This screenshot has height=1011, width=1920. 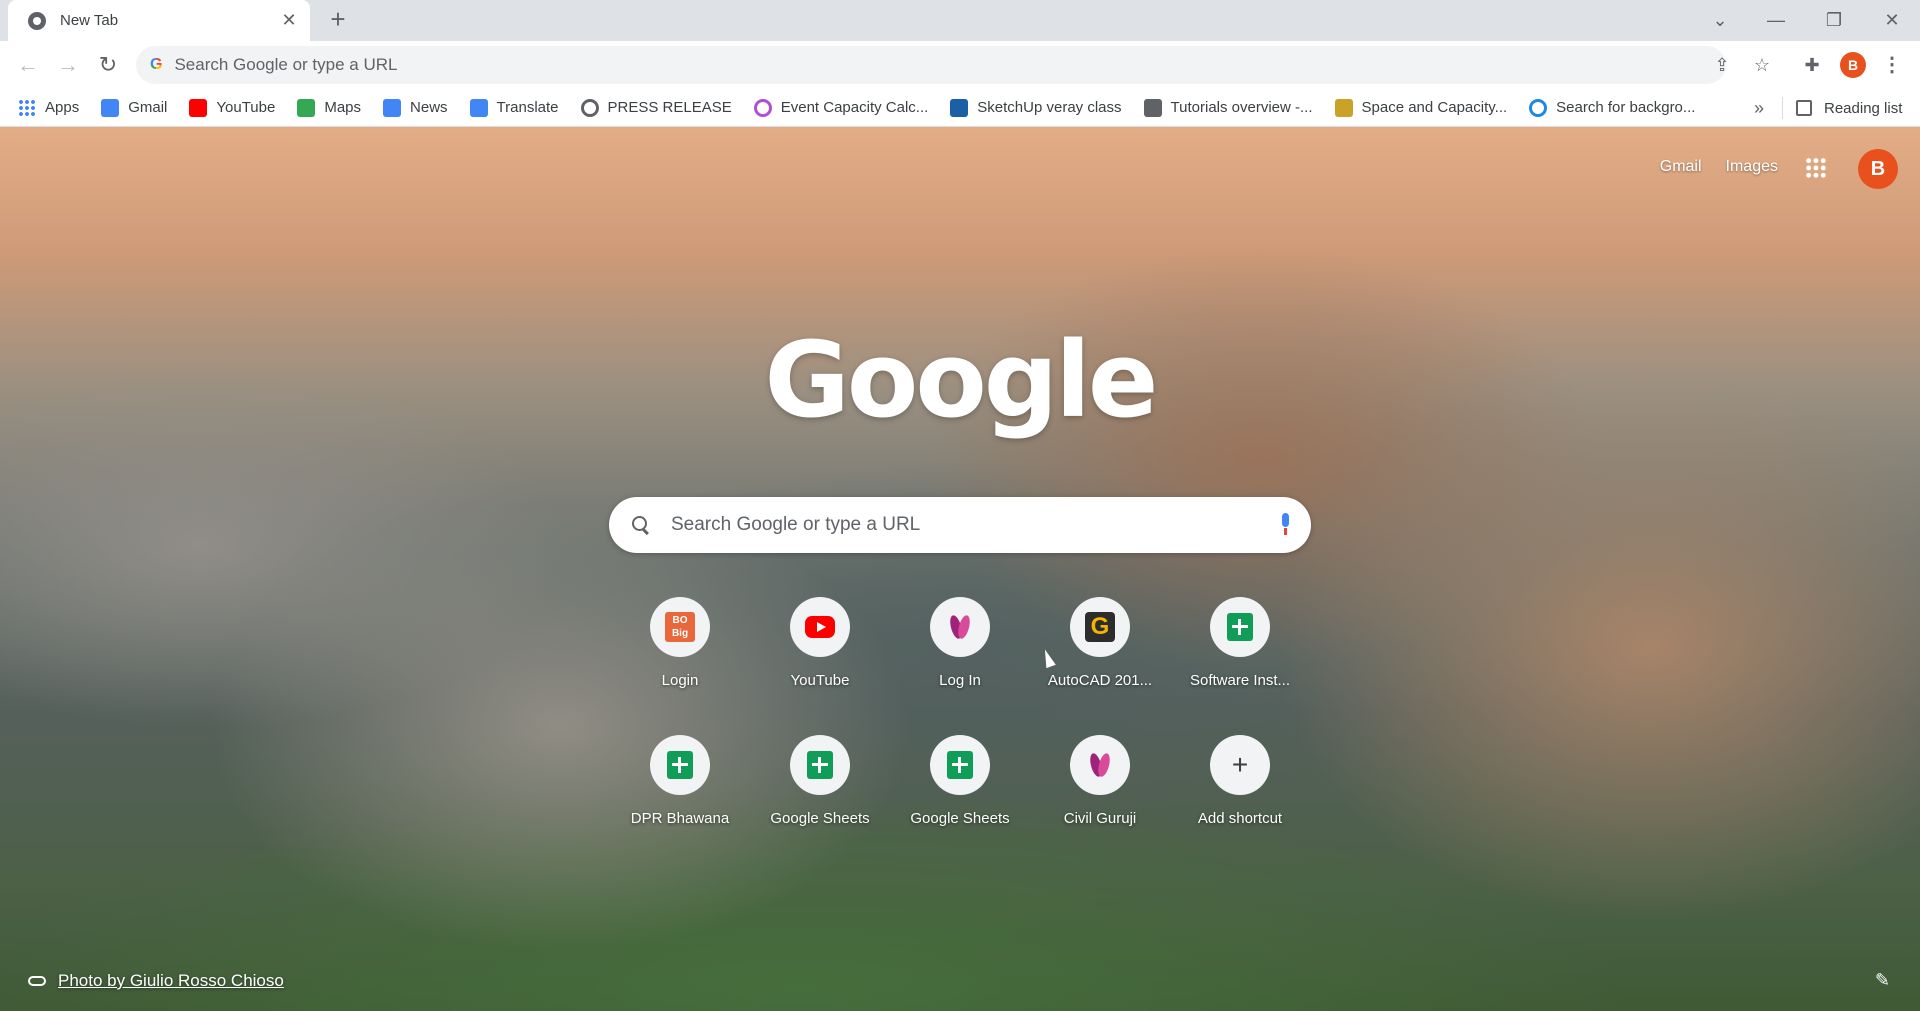 What do you see at coordinates (960, 818) in the screenshot?
I see `shortcut-label: Google Sheets` at bounding box center [960, 818].